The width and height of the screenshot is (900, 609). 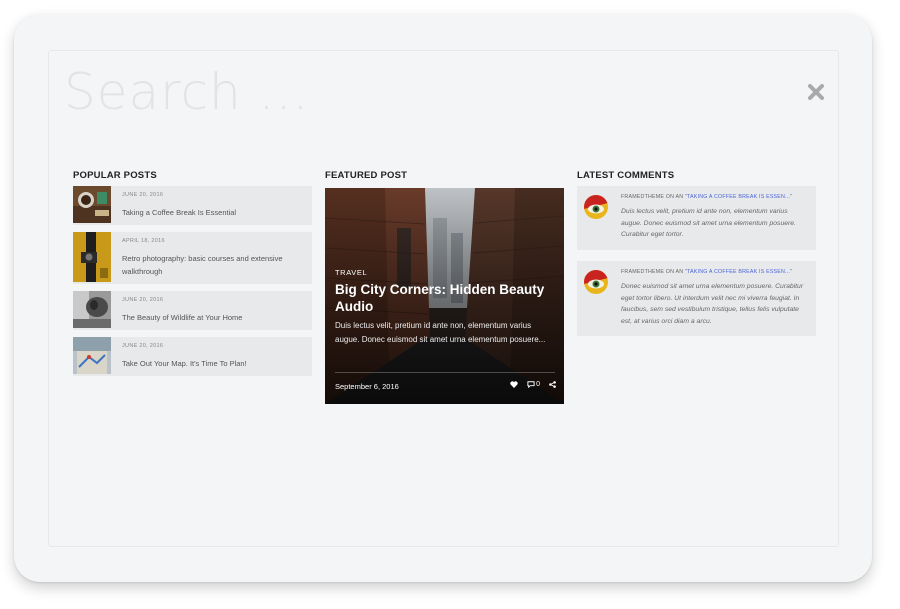 What do you see at coordinates (115, 175) in the screenshot?
I see `popular-posts-heading: POPULAR POSTS` at bounding box center [115, 175].